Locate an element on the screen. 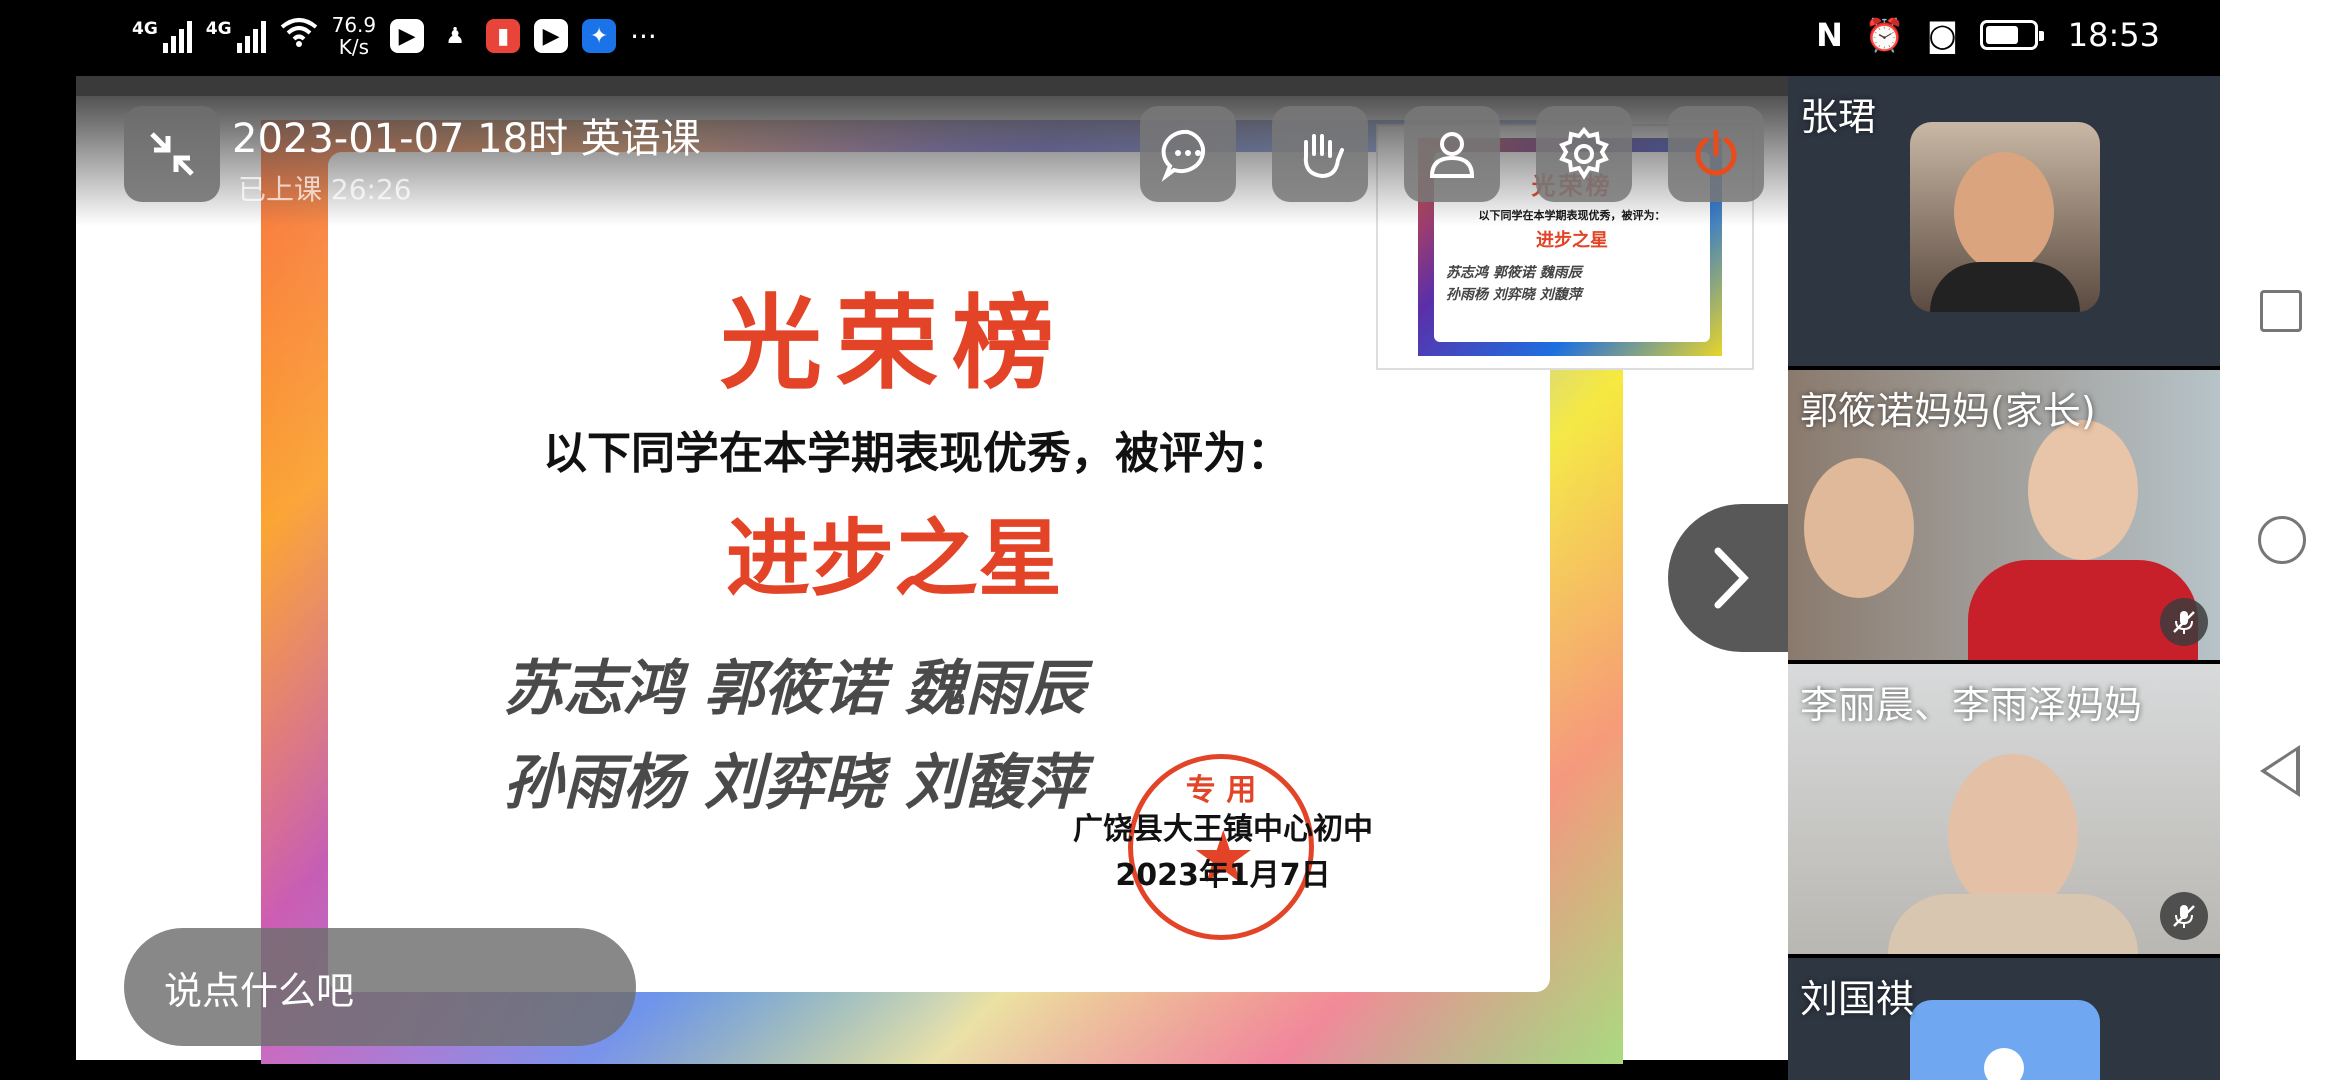  participant-name: 郭筱诺妈妈(家长) is located at coordinates (1948, 411).